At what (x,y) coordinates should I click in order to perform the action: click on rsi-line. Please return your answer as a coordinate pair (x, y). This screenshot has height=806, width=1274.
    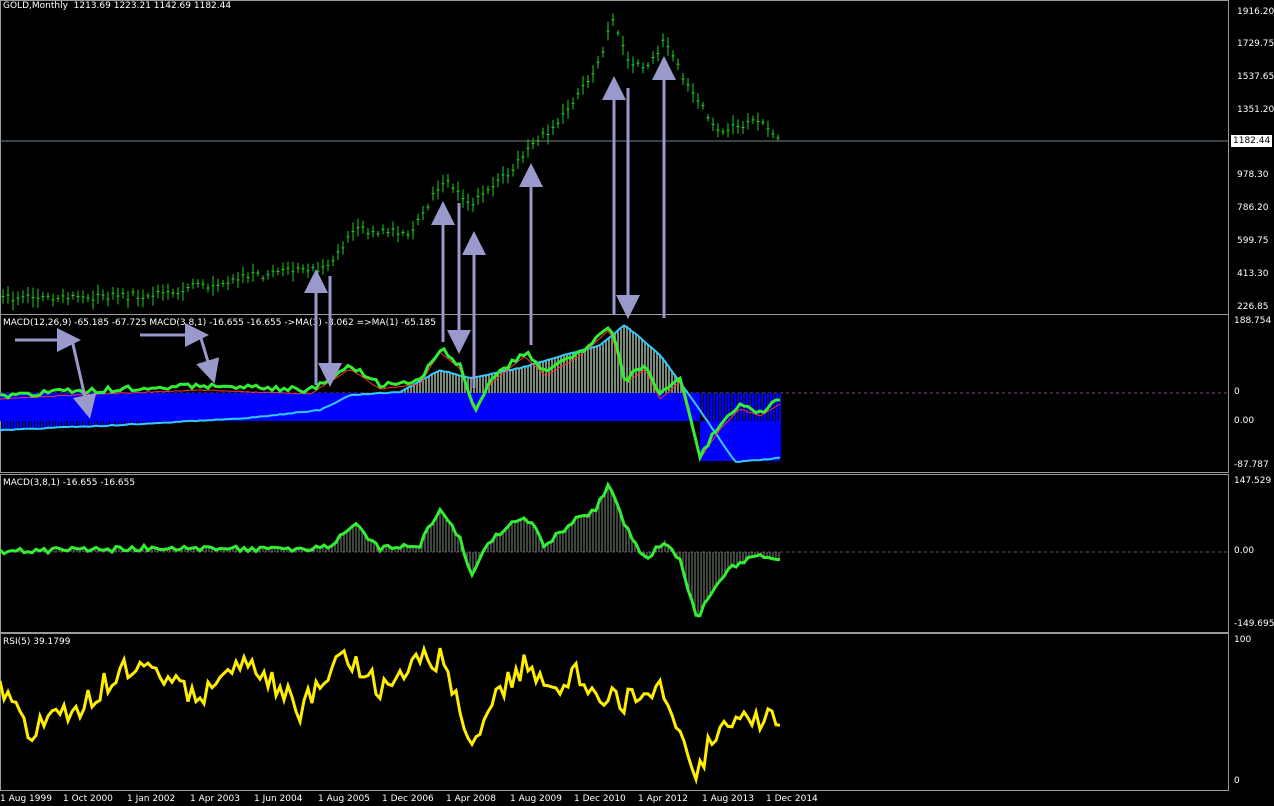
    Looking at the image, I should click on (390, 714).